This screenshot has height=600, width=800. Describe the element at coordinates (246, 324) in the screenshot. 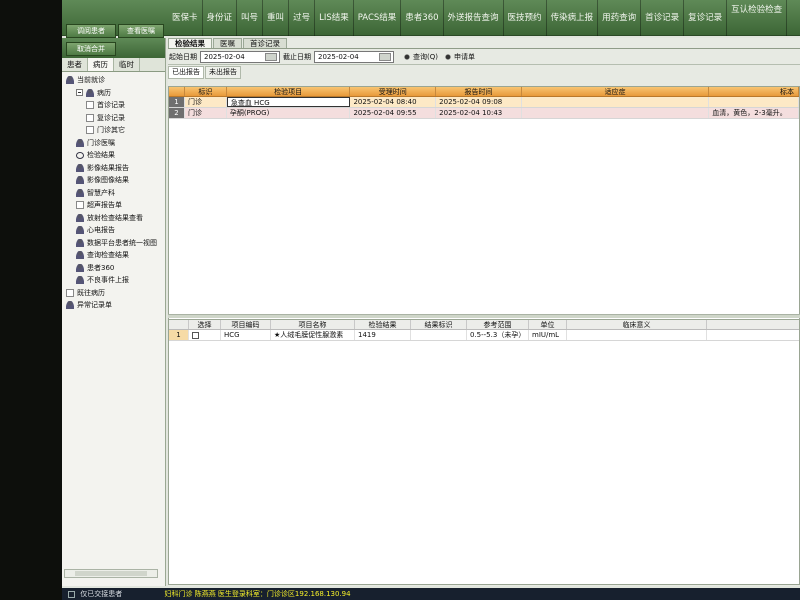

I see `col-item-code: 项目编码` at that location.